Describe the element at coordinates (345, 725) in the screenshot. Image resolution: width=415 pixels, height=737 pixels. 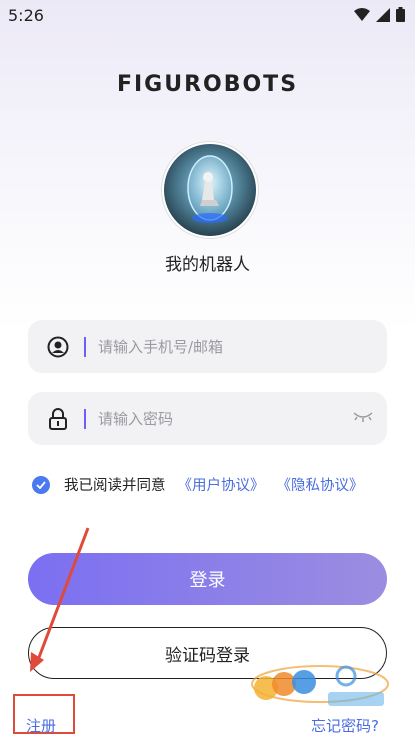
I see `forgot-password-link: 忘记密码?` at that location.